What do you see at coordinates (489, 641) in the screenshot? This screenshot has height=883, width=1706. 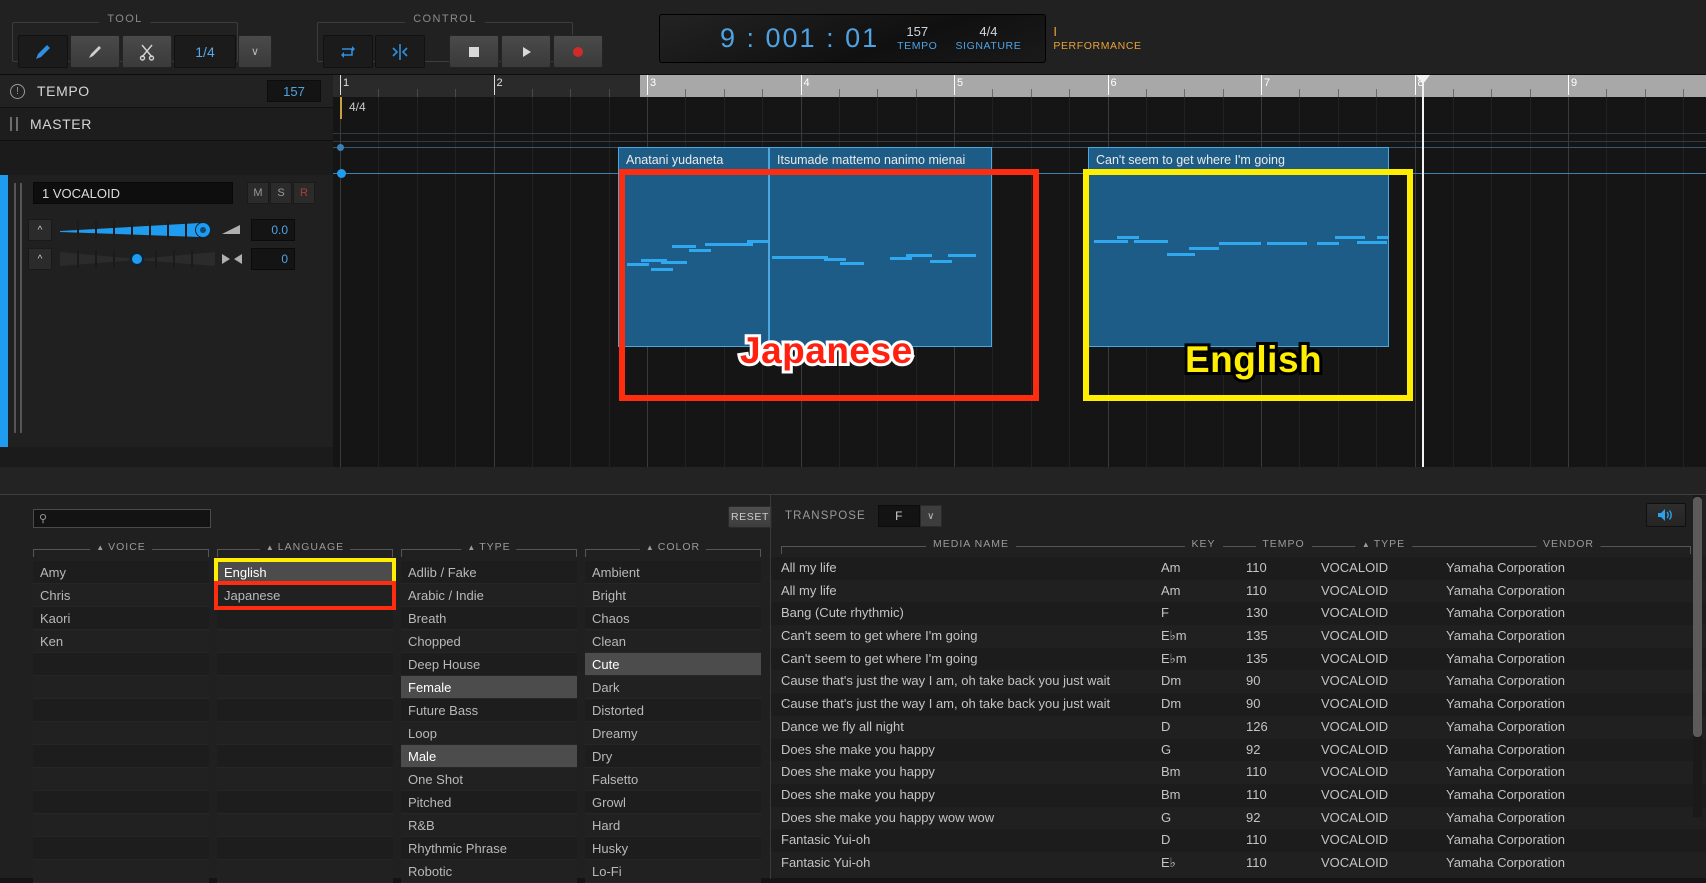 I see `filter-item-chopped: Chopped` at bounding box center [489, 641].